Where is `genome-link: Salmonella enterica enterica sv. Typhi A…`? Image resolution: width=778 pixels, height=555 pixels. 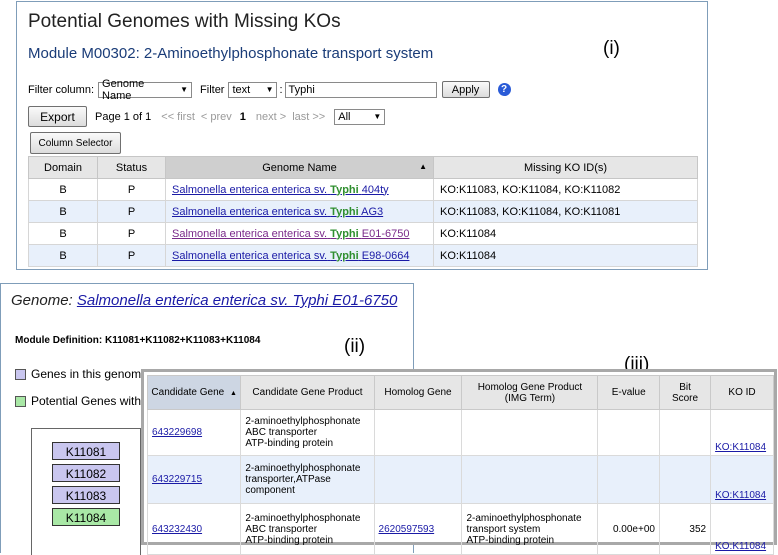 genome-link: Salmonella enterica enterica sv. Typhi A… is located at coordinates (277, 212).